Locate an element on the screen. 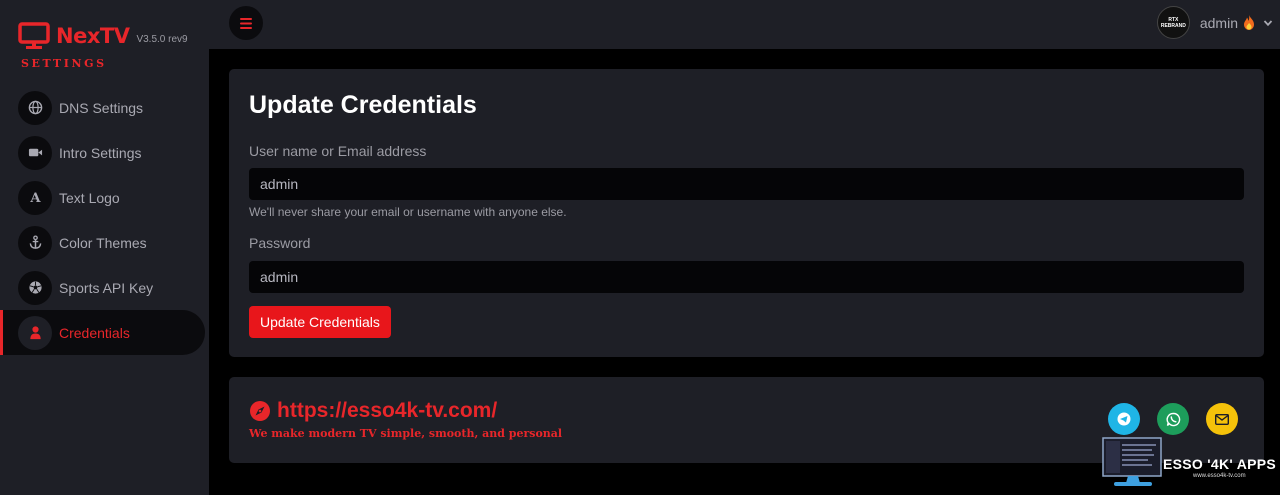 Image resolution: width=1280 pixels, height=495 pixels. promo-link: https://esso4k-tv.com/ is located at coordinates (373, 411).